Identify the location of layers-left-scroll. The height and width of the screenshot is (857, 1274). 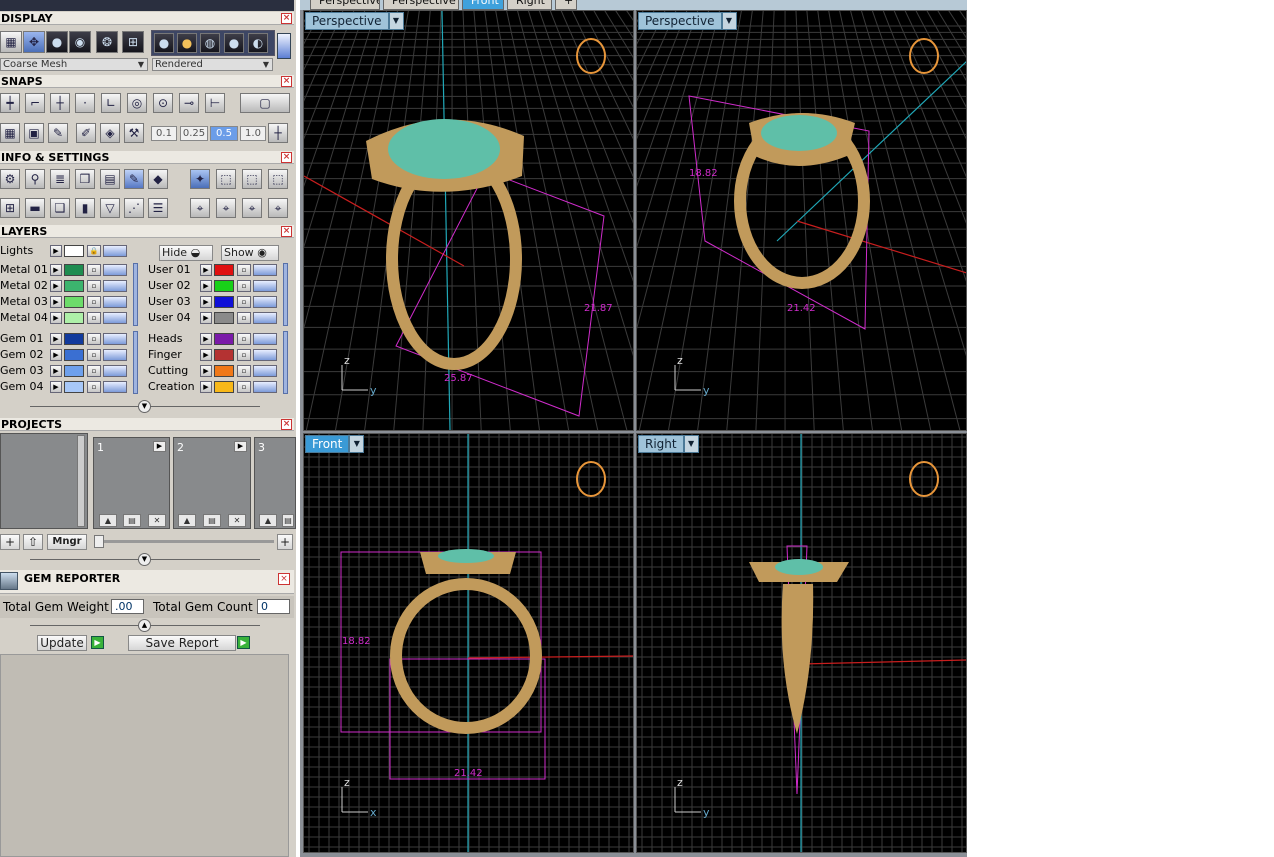
(135, 294).